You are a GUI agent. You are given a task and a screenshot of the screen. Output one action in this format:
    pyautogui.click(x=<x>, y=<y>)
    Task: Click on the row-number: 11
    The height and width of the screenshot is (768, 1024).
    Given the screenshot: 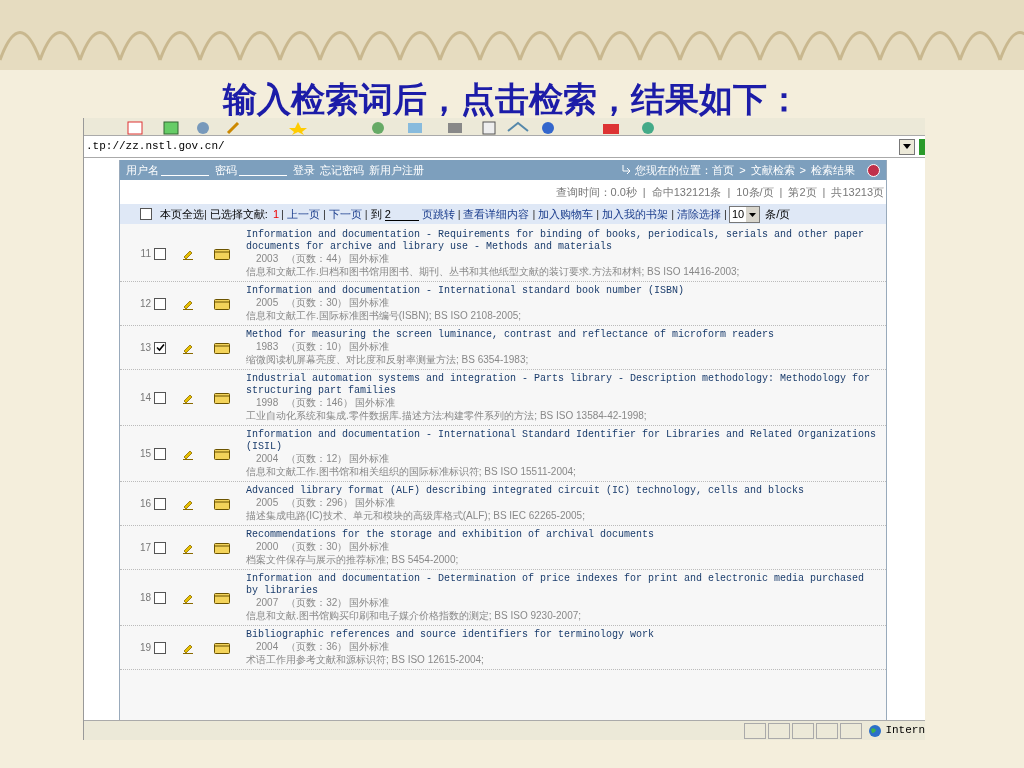 What is the action you would take?
    pyautogui.click(x=145, y=254)
    